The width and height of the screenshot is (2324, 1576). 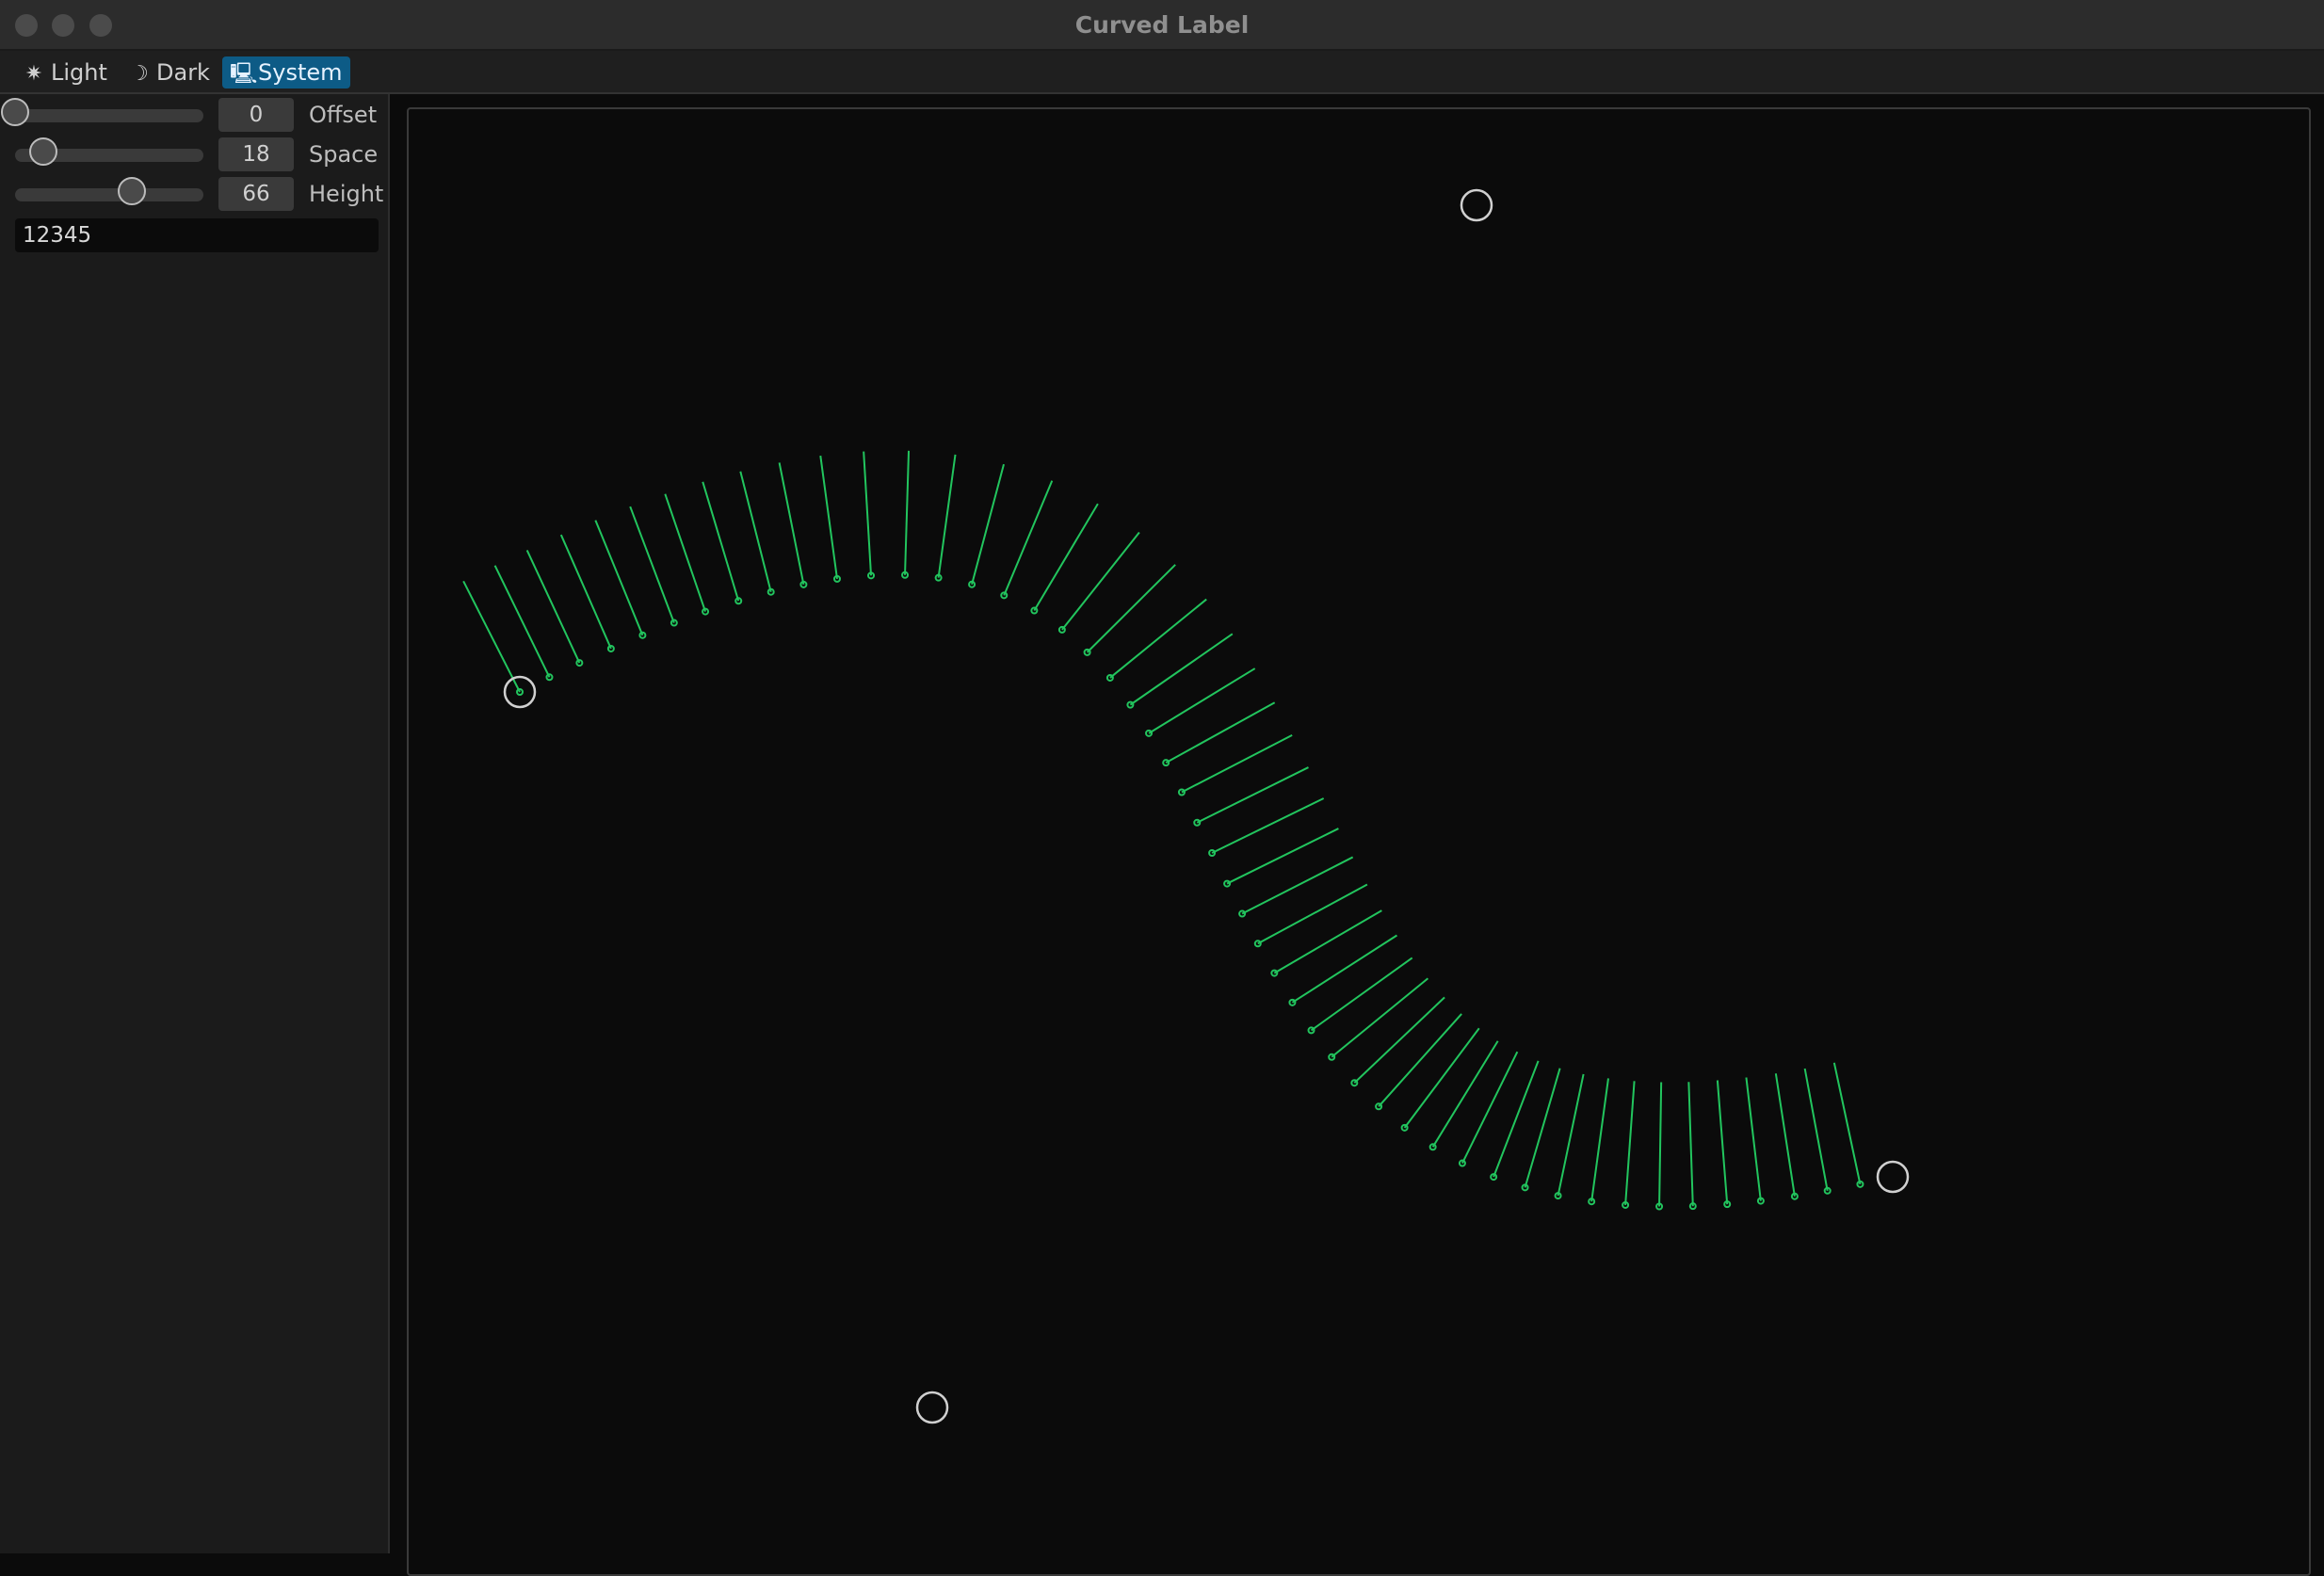 I want to click on control-point-1-handle, so click(x=1476, y=205).